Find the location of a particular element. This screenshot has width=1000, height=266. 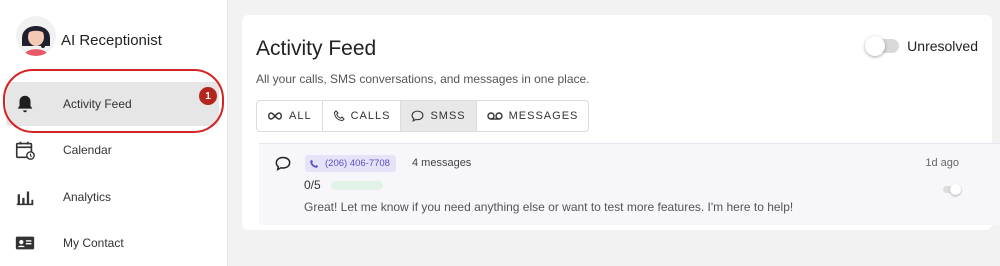

score-bar is located at coordinates (357, 185).